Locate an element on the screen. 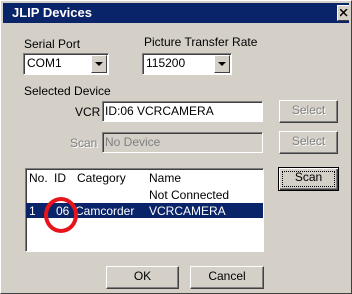 The width and height of the screenshot is (352, 294). row-name: VCRCAMERA is located at coordinates (187, 211).